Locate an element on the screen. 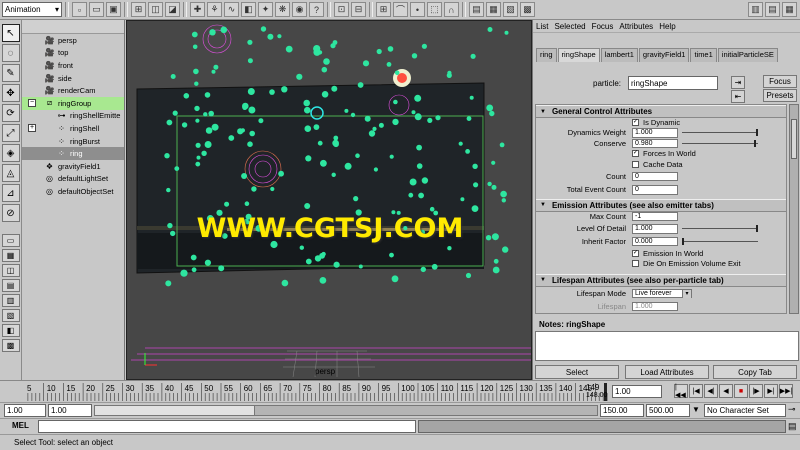 This screenshot has height=450, width=800. forces-in-world-checkbox: ✓ is located at coordinates (635, 154).